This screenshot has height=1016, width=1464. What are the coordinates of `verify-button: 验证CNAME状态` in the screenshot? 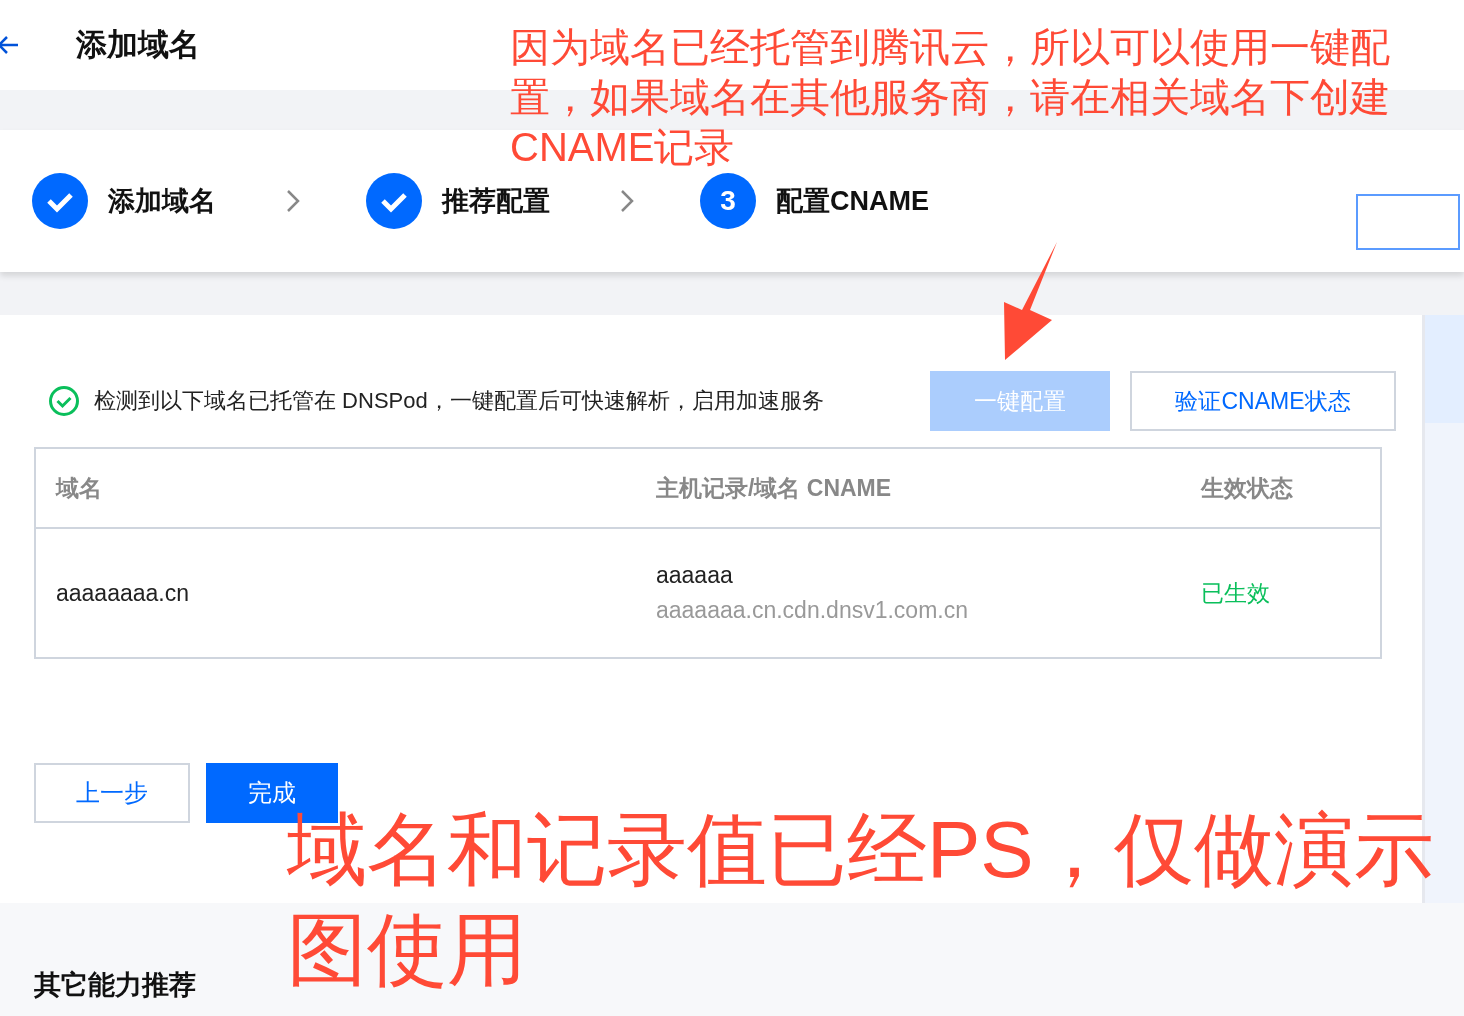 It's located at (1263, 401).